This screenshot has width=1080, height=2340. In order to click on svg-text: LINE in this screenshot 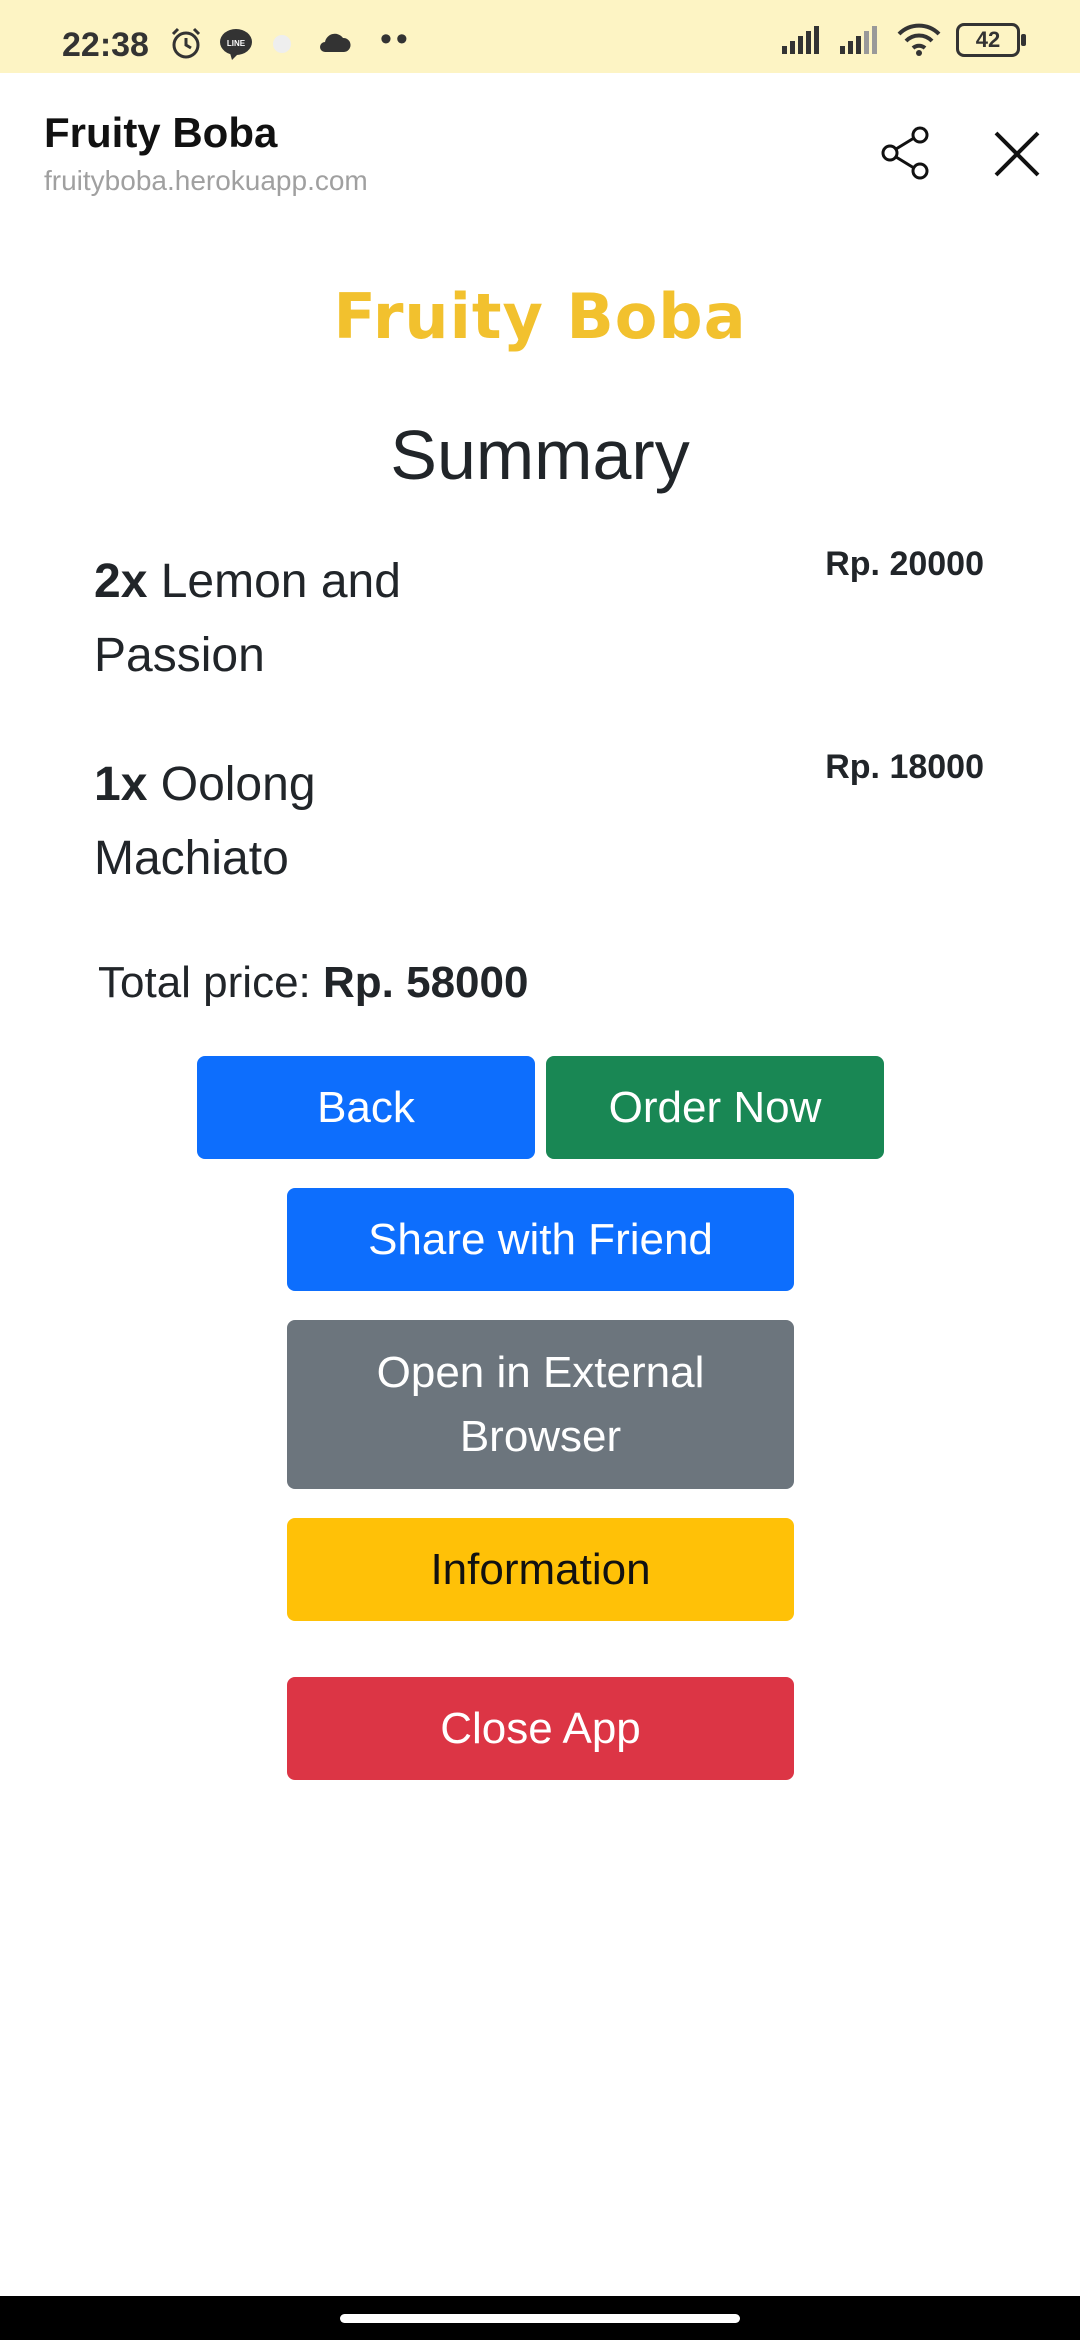, I will do `click(236, 43)`.